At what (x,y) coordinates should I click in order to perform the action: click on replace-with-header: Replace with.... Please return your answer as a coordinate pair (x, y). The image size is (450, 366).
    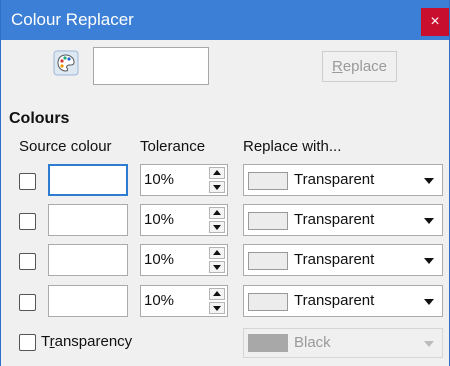
    Looking at the image, I should click on (292, 146).